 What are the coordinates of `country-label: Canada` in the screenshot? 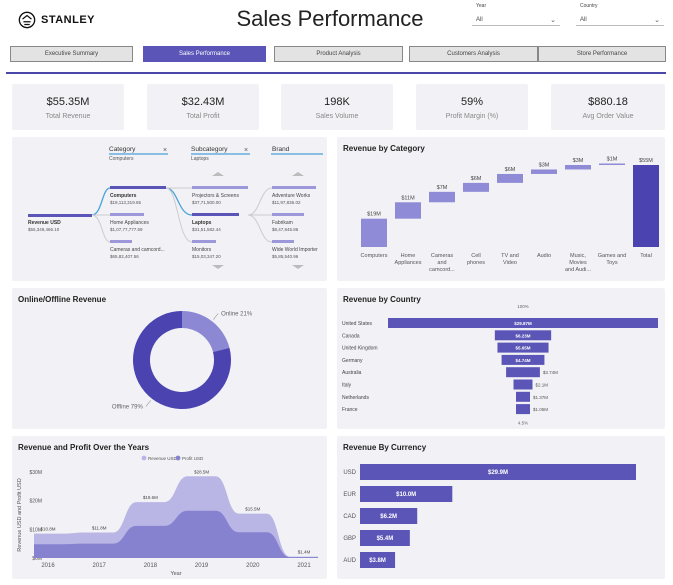 It's located at (351, 336).